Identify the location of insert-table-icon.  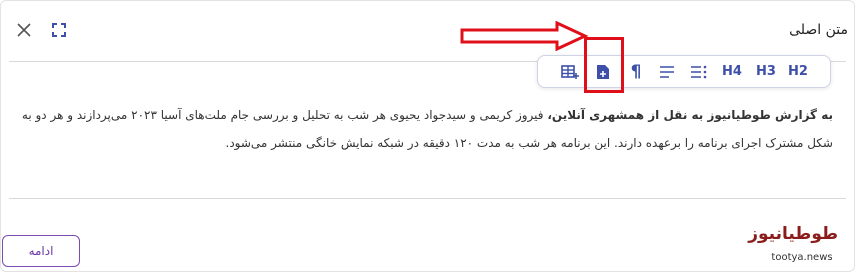
(570, 71).